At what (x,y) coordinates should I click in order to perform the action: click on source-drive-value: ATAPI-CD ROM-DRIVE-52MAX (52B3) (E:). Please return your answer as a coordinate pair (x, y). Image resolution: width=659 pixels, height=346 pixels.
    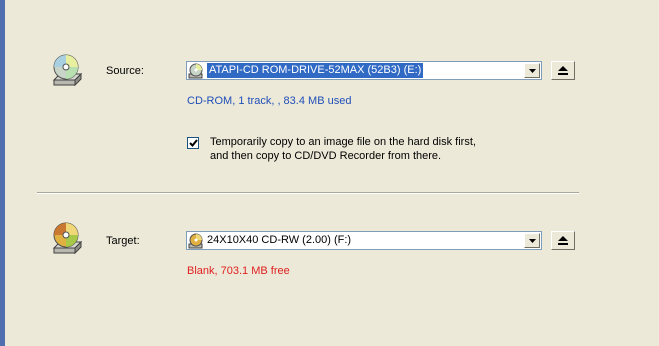
    Looking at the image, I should click on (315, 70).